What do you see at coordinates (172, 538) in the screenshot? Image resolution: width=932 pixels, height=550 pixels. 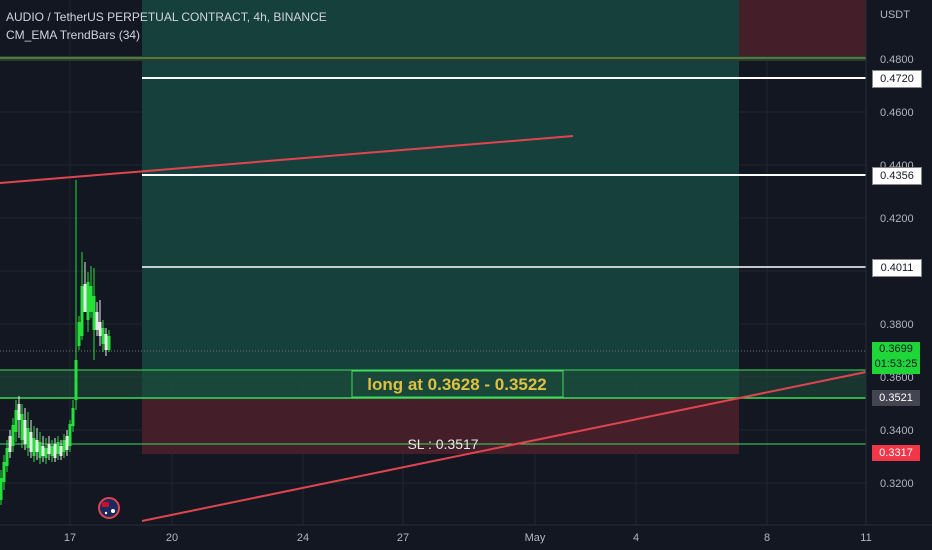 I see `time-tick: 20` at bounding box center [172, 538].